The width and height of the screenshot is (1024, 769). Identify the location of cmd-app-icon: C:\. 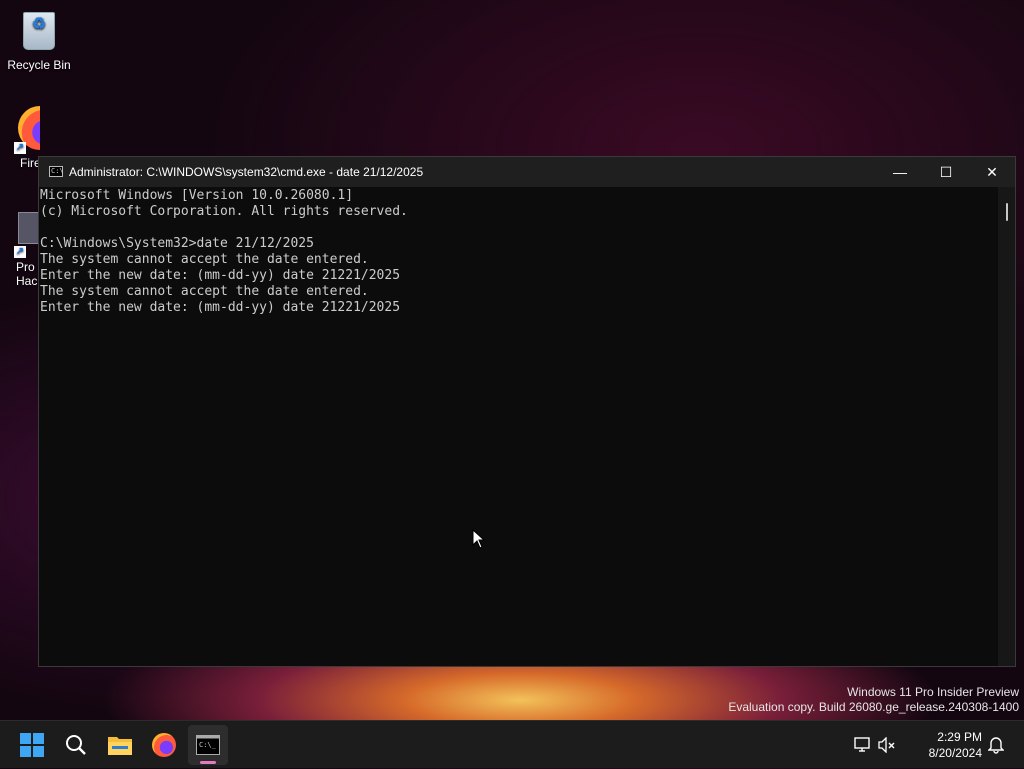
(56, 171).